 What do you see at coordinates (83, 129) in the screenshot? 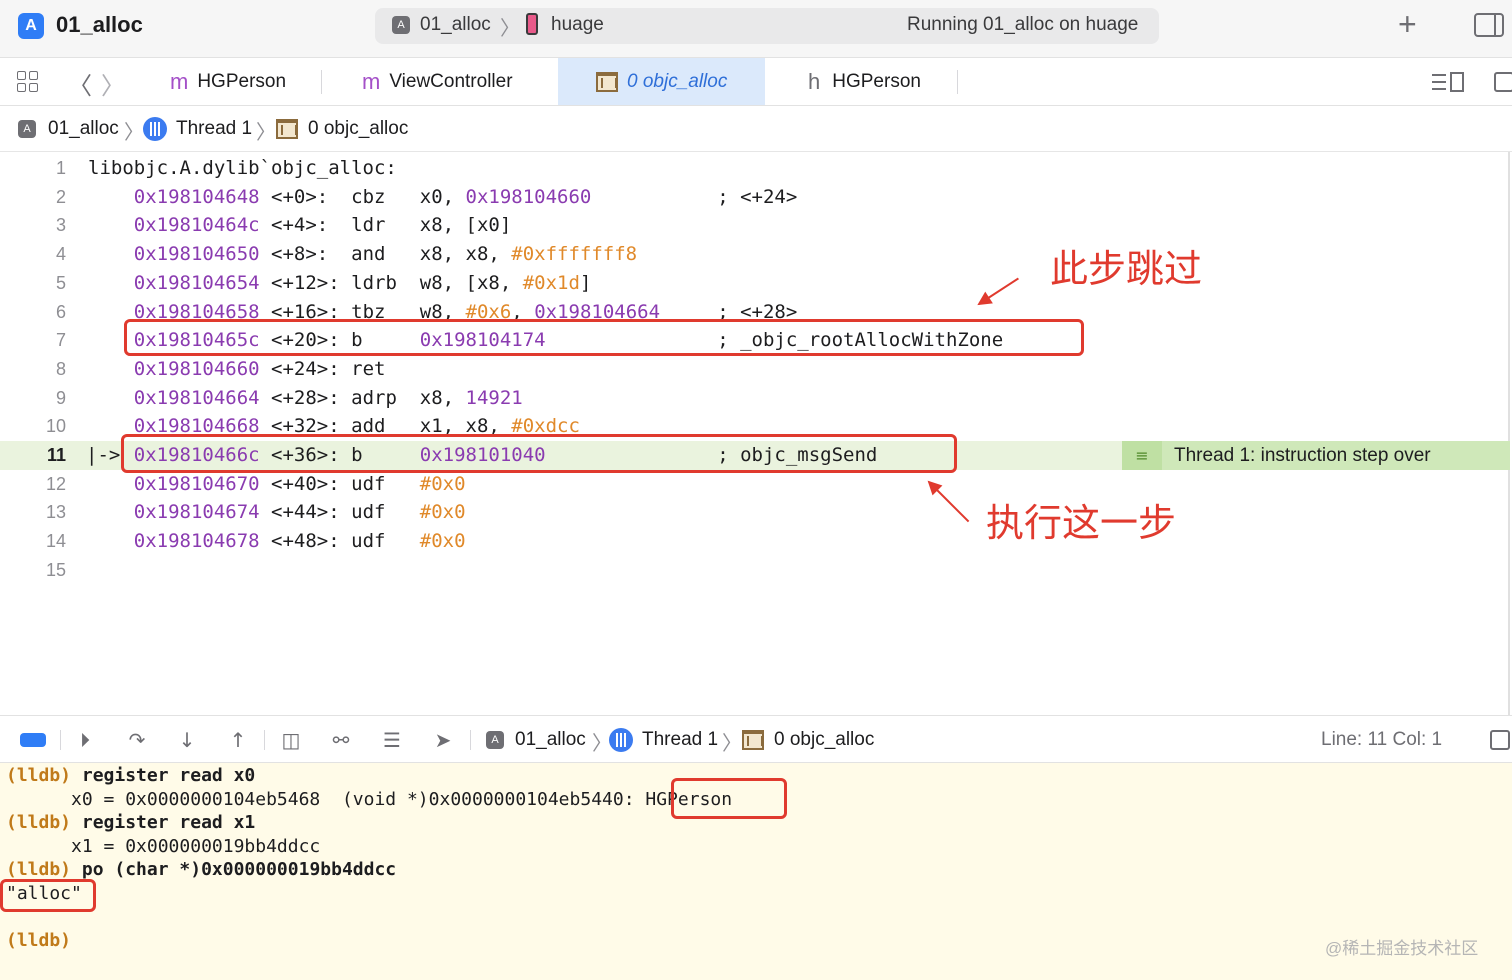
I see `jump-bar-project: 01_alloc` at bounding box center [83, 129].